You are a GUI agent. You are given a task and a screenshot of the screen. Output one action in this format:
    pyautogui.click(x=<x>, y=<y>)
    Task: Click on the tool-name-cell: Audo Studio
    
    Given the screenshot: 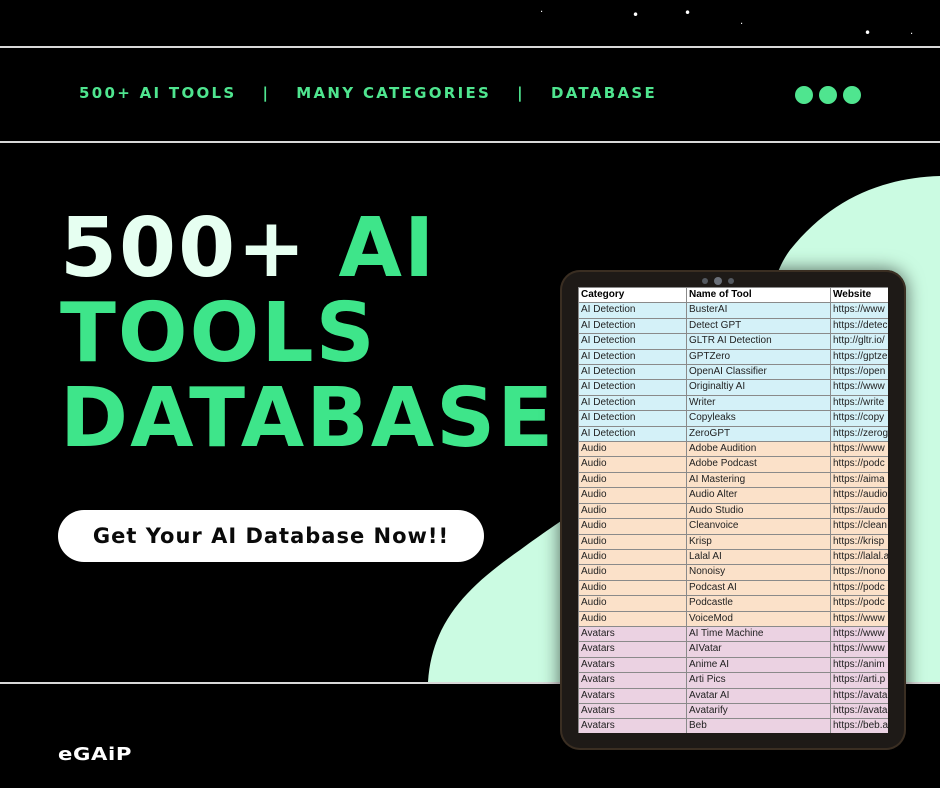 What is the action you would take?
    pyautogui.click(x=758, y=511)
    